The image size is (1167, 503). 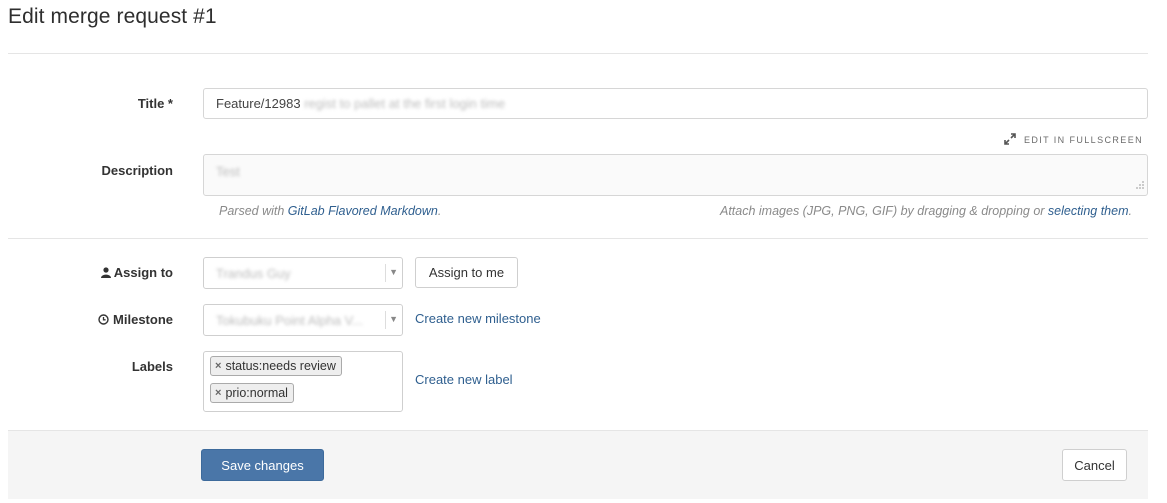 What do you see at coordinates (578, 53) in the screenshot?
I see `header-divider` at bounding box center [578, 53].